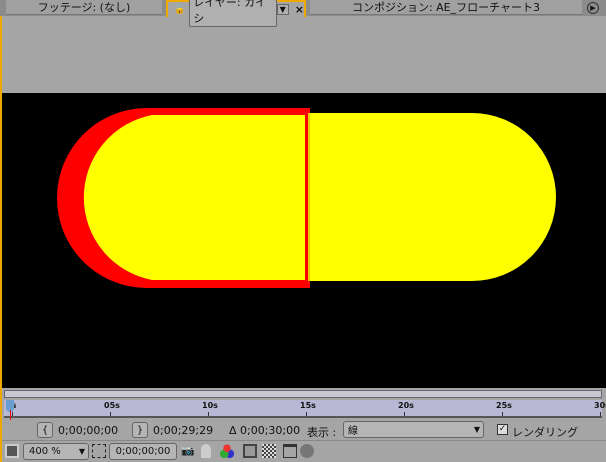  What do you see at coordinates (303, 394) in the screenshot?
I see `work-area-bar` at bounding box center [303, 394].